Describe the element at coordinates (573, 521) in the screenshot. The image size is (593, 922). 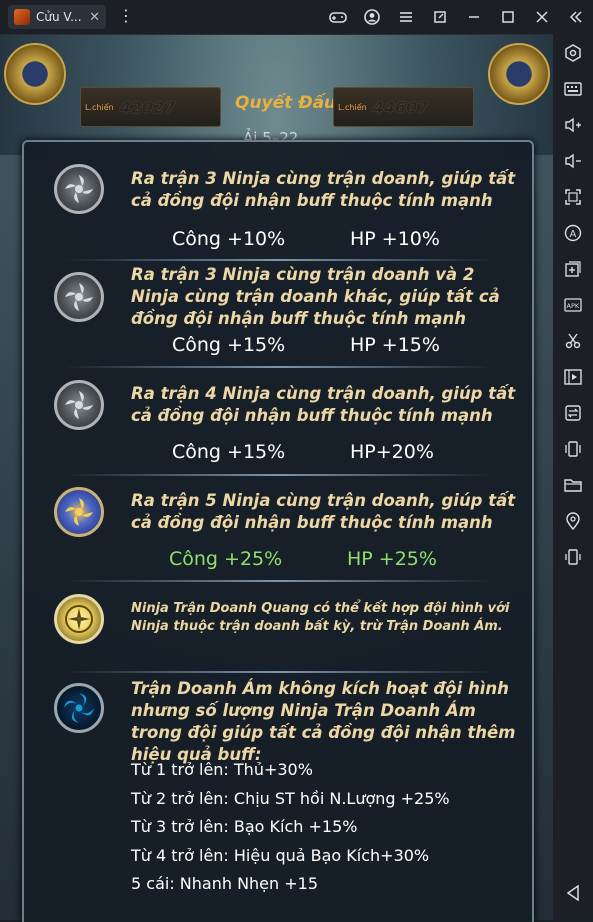
I see `location-icon` at that location.